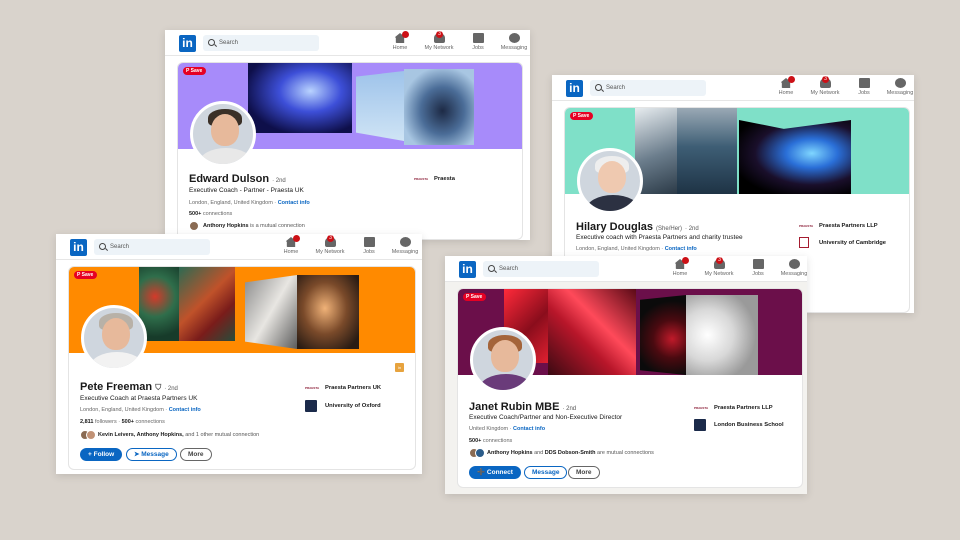 The height and width of the screenshot is (540, 960). Describe the element at coordinates (399, 367) in the screenshot. I see `company-page-icon: in` at that location.